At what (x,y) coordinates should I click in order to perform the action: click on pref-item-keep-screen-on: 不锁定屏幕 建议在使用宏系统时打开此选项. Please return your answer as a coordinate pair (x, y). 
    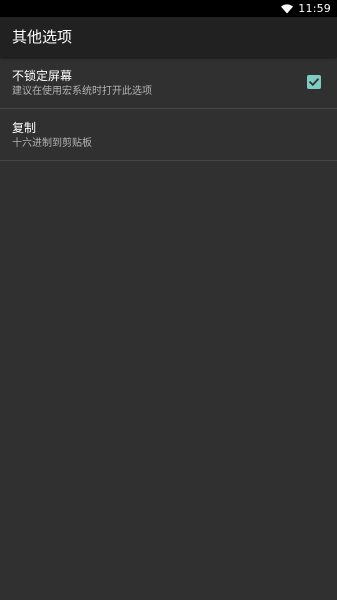
    Looking at the image, I should click on (168, 83).